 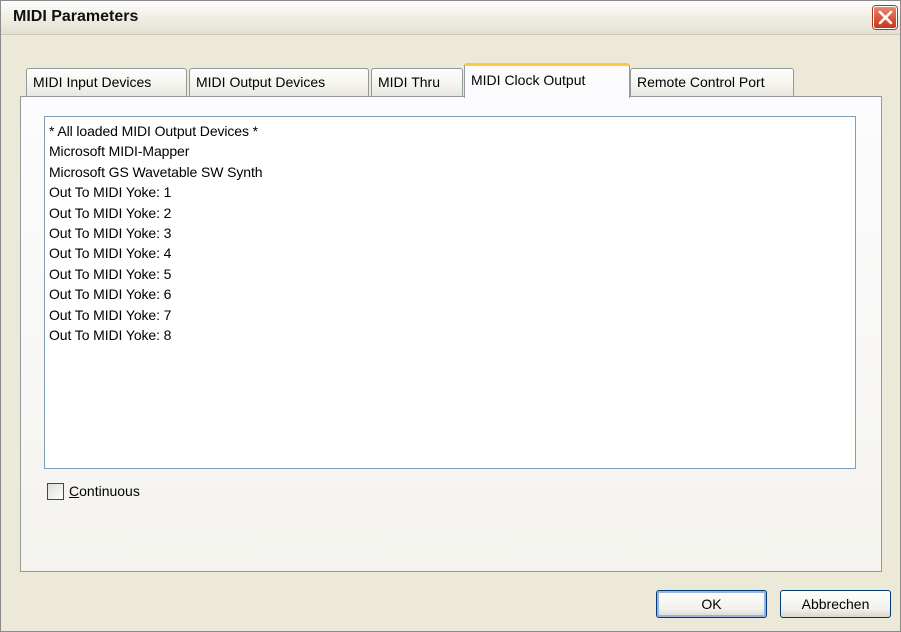 What do you see at coordinates (106, 82) in the screenshot?
I see `tab-midi-input-devices: MIDI Input Devices` at bounding box center [106, 82].